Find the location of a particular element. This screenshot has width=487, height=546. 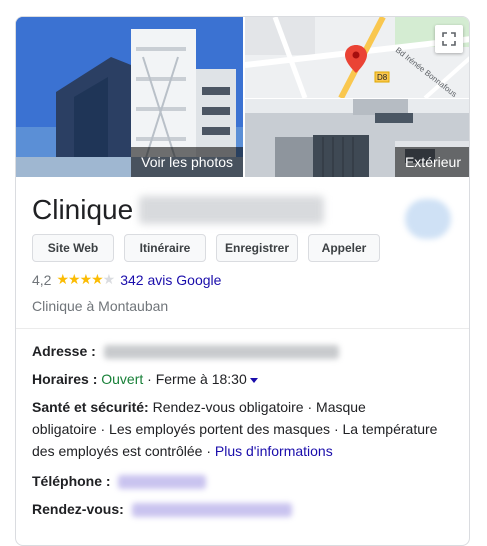

appointment-row: Rendez-vous: is located at coordinates (162, 509).